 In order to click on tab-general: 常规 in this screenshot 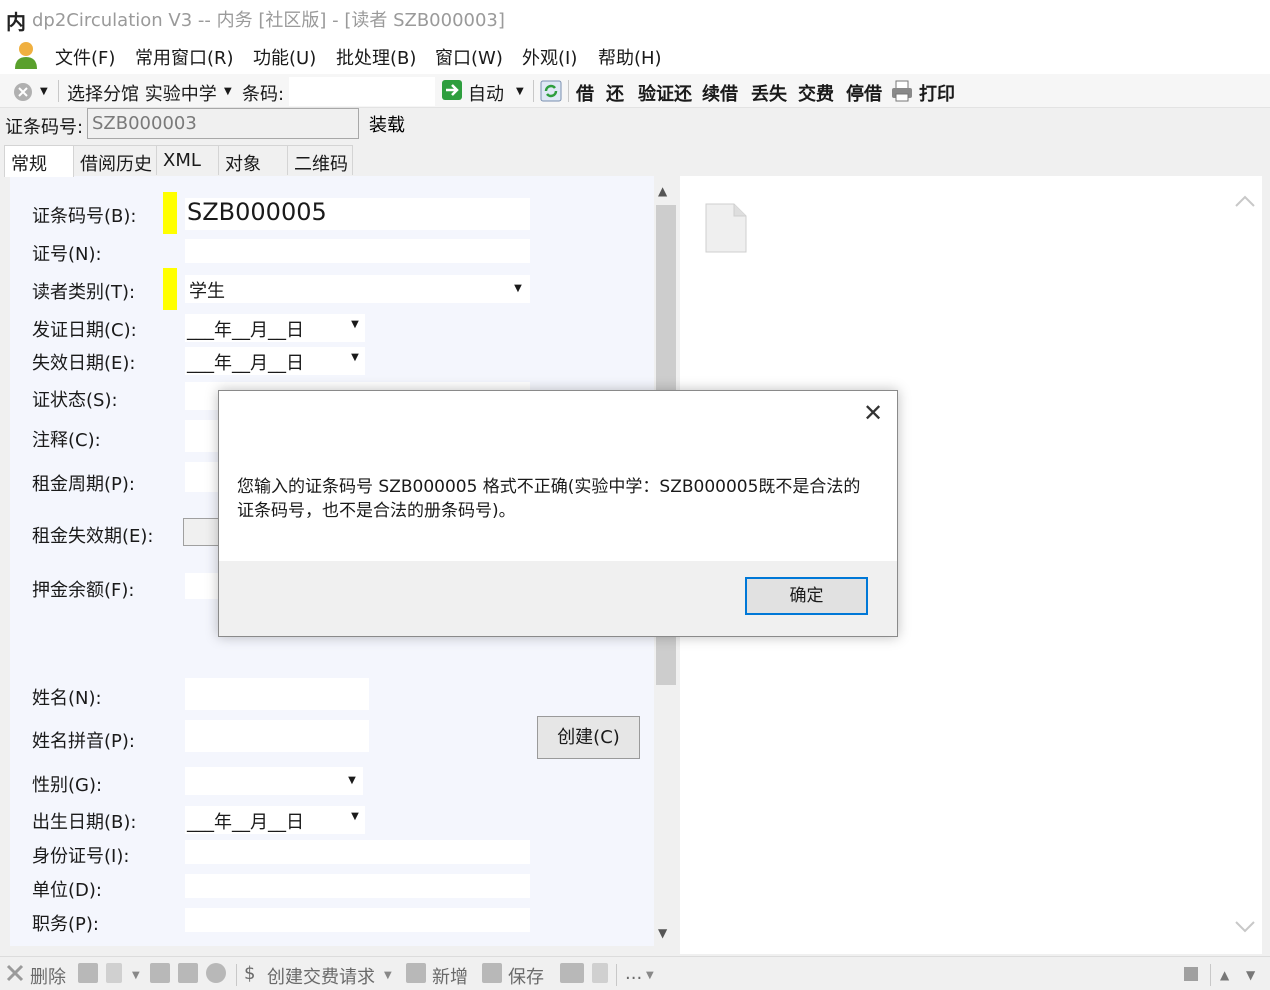, I will do `click(39, 161)`.